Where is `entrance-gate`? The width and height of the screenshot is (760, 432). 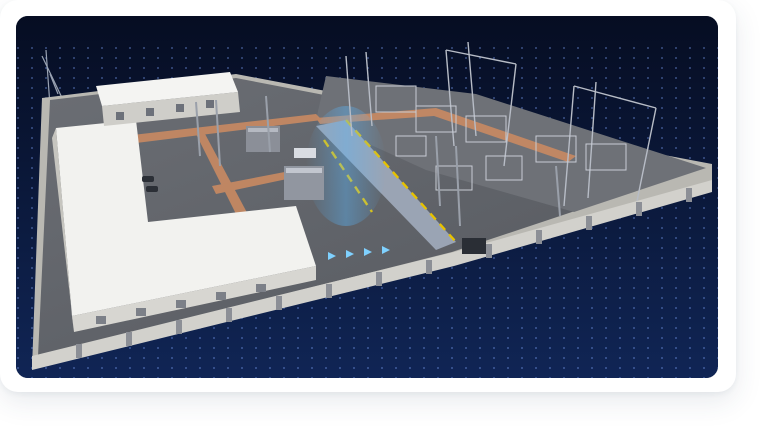
entrance-gate is located at coordinates (474, 246).